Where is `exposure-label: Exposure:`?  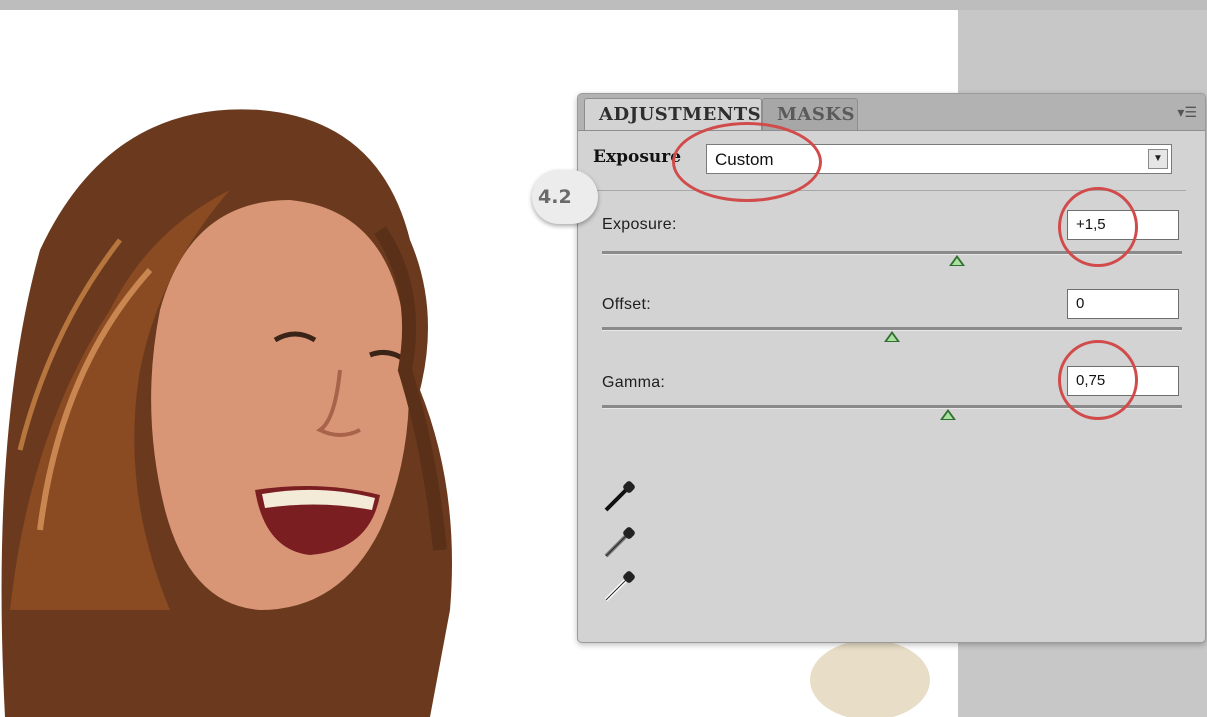
exposure-label: Exposure: is located at coordinates (639, 224).